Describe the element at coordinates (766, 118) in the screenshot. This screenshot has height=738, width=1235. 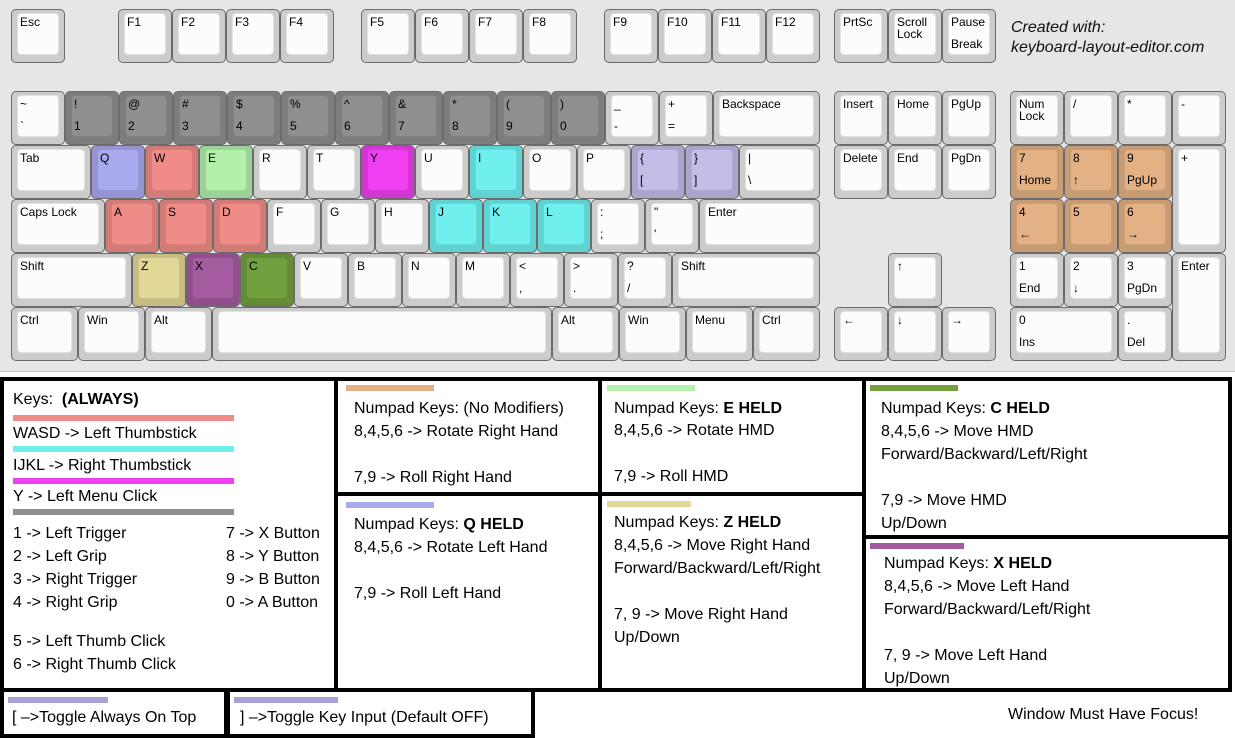
I see `key-backspace: Backspace` at that location.